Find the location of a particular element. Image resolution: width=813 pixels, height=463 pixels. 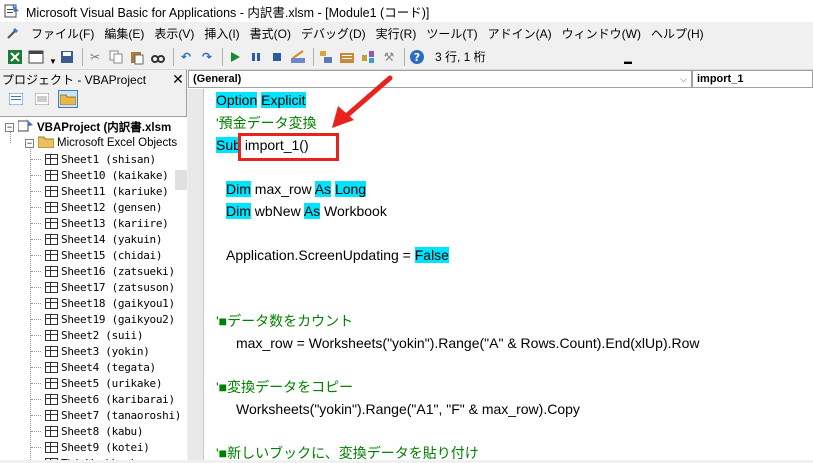

project-explorer-toolbar is located at coordinates (93, 99).